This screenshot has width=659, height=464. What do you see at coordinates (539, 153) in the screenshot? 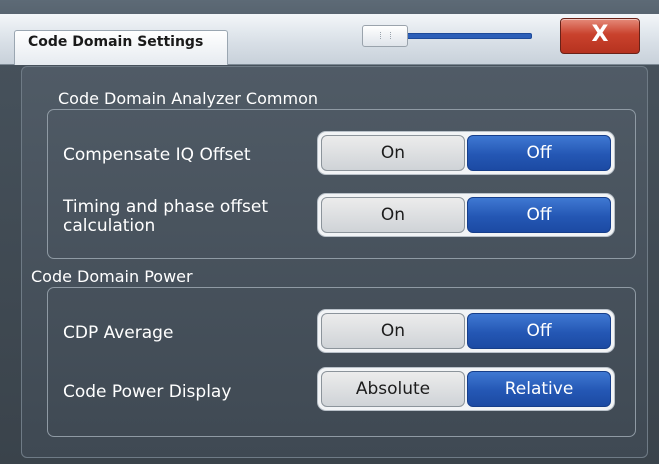
I see `compensate-iq-offset-off-button: Off` at bounding box center [539, 153].